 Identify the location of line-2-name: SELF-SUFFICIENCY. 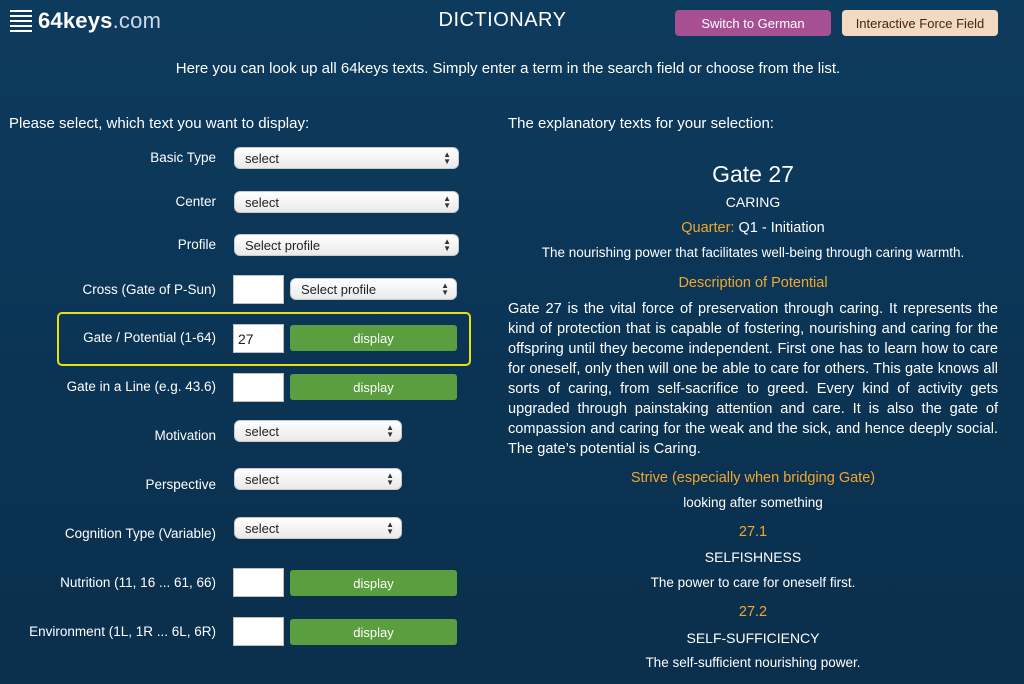
(753, 638).